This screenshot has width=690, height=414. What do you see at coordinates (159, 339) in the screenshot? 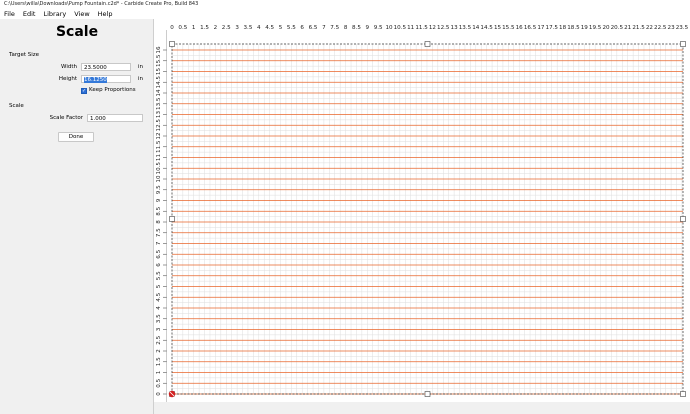
I see `v-ruler-label: 2.5` at bounding box center [159, 339].